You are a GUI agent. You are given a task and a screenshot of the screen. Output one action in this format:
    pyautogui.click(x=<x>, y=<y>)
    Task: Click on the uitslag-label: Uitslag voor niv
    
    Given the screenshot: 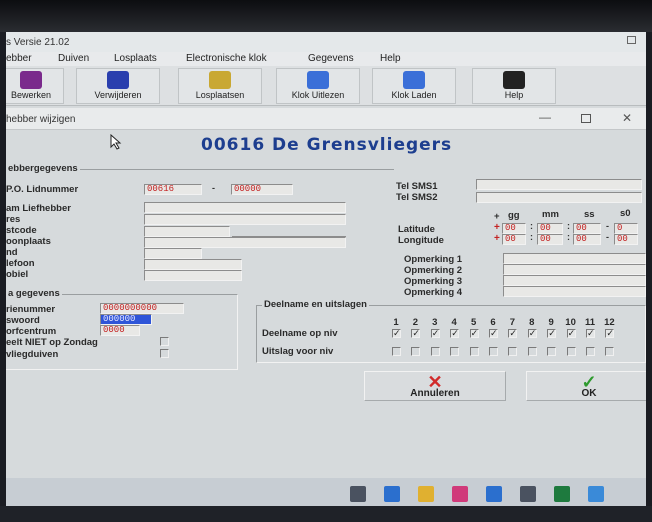 What is the action you would take?
    pyautogui.click(x=298, y=351)
    